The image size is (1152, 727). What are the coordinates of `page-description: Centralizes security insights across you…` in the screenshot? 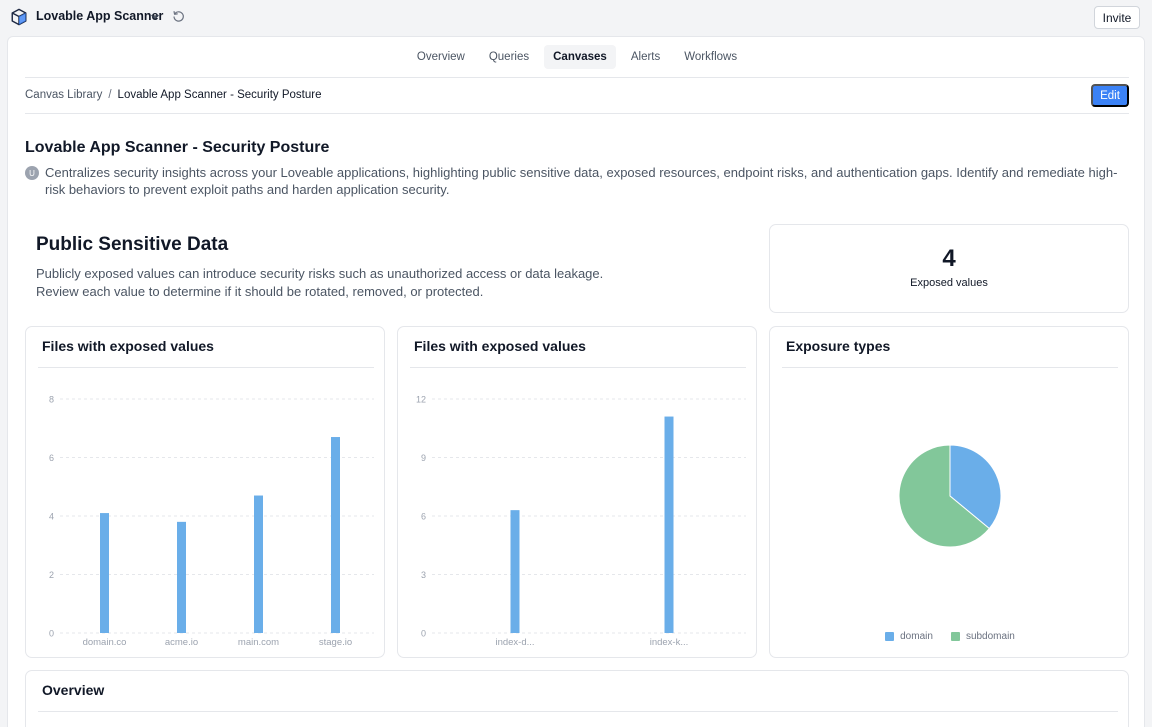 It's located at (581, 181).